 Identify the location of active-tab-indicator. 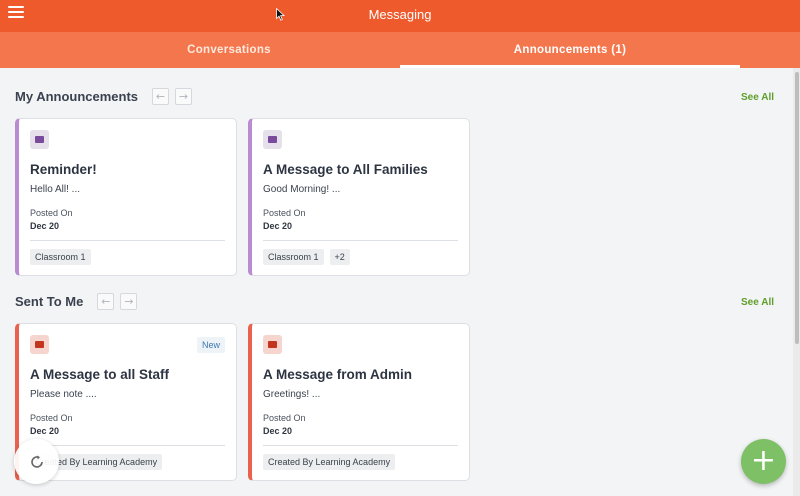
(570, 66).